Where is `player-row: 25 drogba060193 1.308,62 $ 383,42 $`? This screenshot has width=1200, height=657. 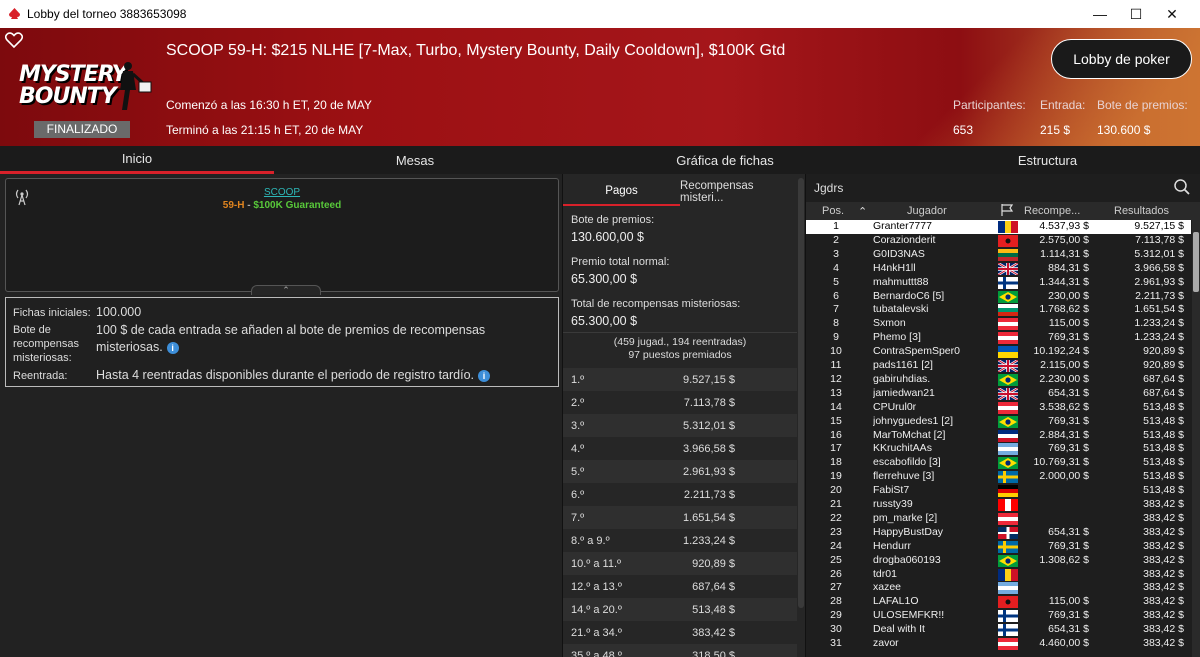
player-row: 25 drogba060193 1.308,62 $ 383,42 $ is located at coordinates (998, 561).